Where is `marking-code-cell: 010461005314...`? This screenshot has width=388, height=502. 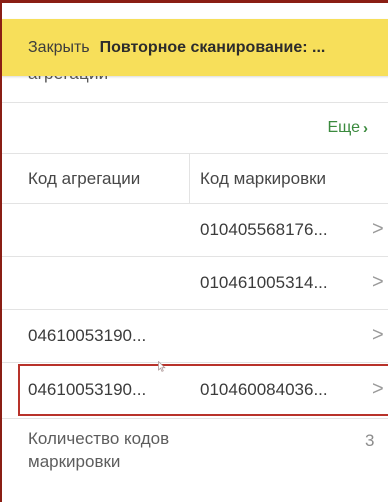
marking-code-cell: 010461005314... is located at coordinates (264, 282).